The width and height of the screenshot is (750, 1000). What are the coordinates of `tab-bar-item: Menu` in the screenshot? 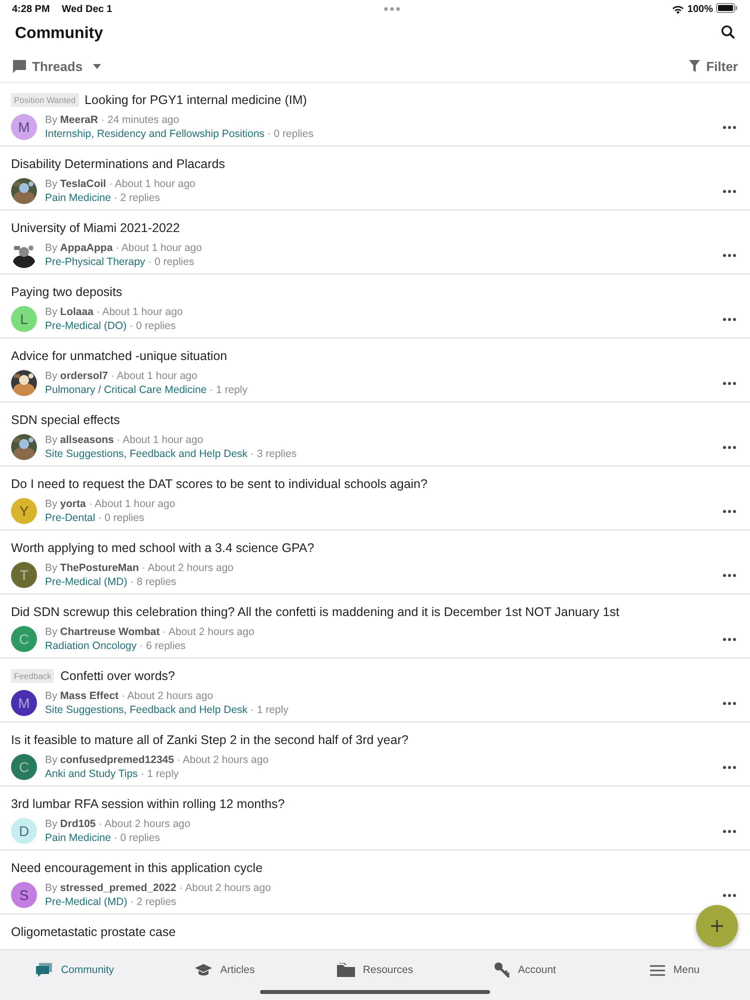 It's located at (675, 970).